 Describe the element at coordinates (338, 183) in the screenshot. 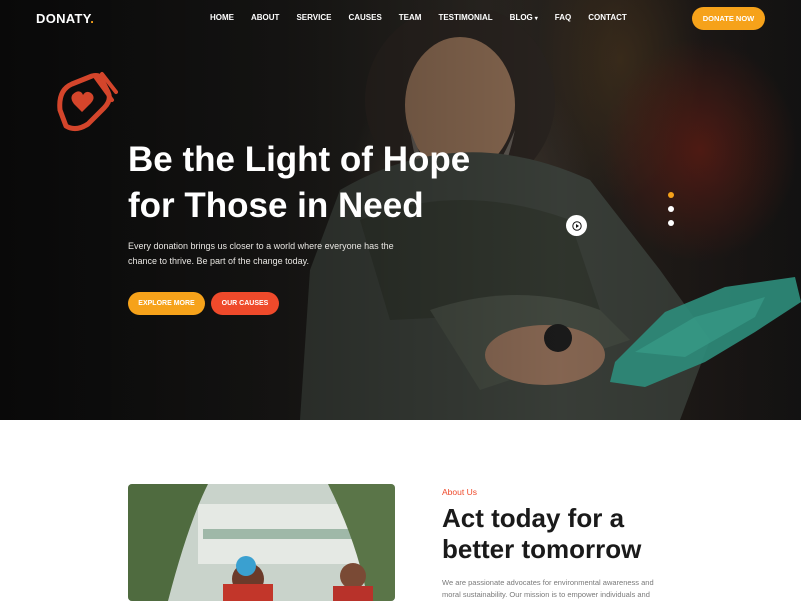

I see `hero-title: Be the Light of Hope for Those in Need` at that location.